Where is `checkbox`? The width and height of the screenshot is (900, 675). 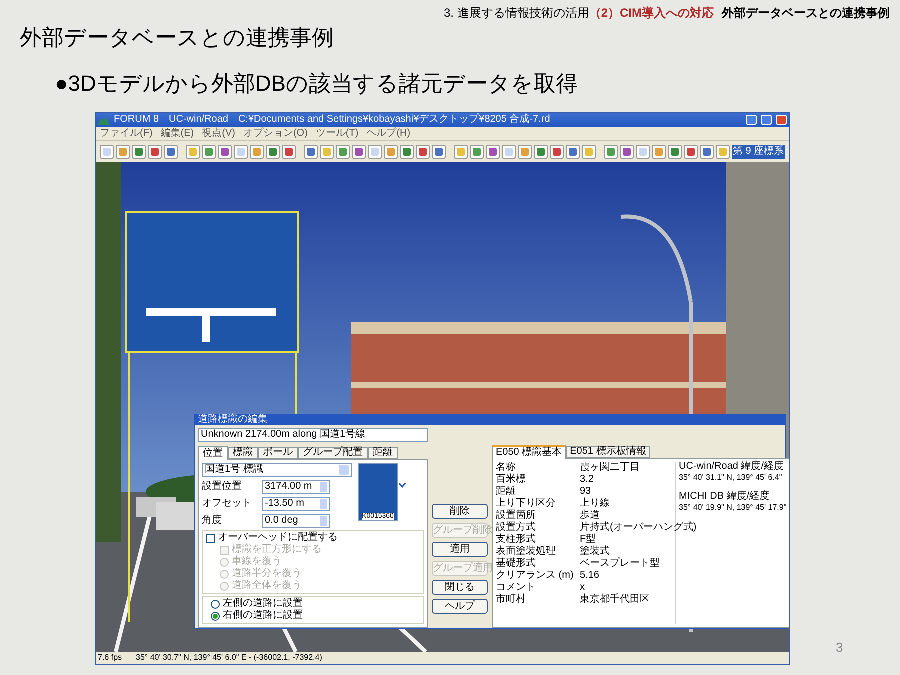
checkbox is located at coordinates (210, 538).